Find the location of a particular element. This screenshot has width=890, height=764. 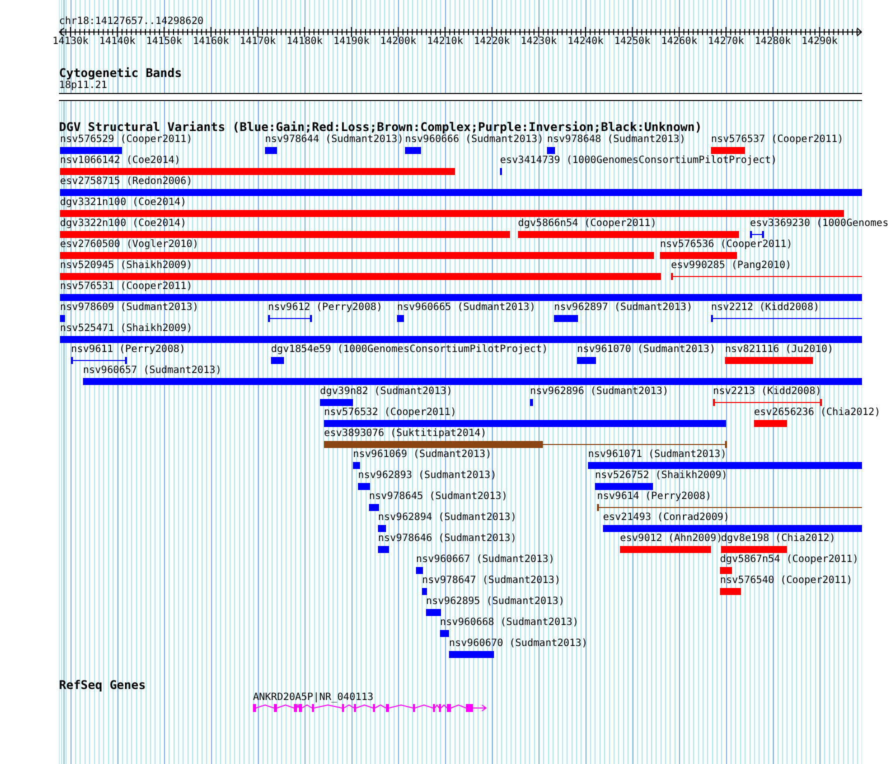

ruler-tick-label: 14170k is located at coordinates (258, 41).